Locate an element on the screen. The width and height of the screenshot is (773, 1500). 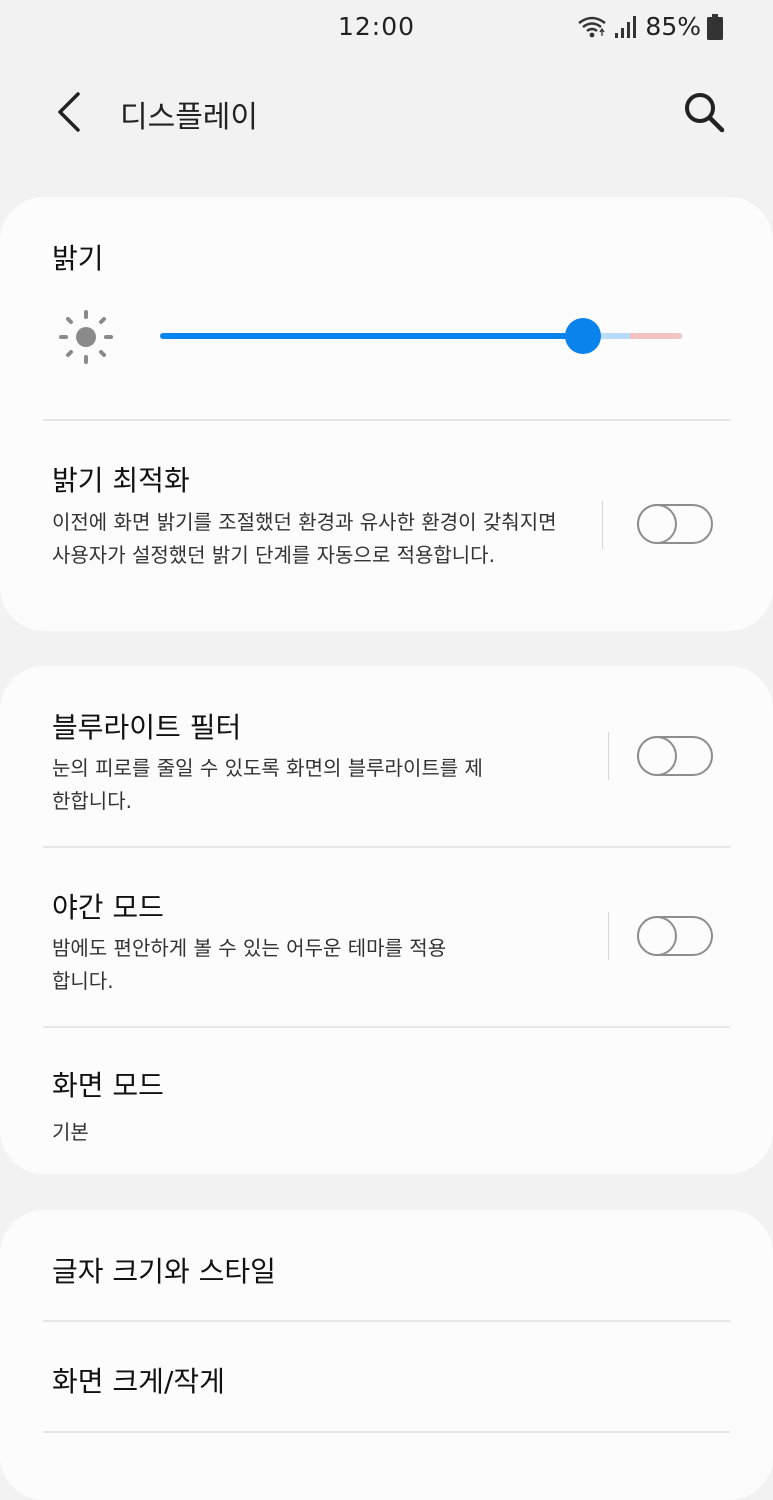
screen-mode-value: 기본 is located at coordinates (70, 1132).